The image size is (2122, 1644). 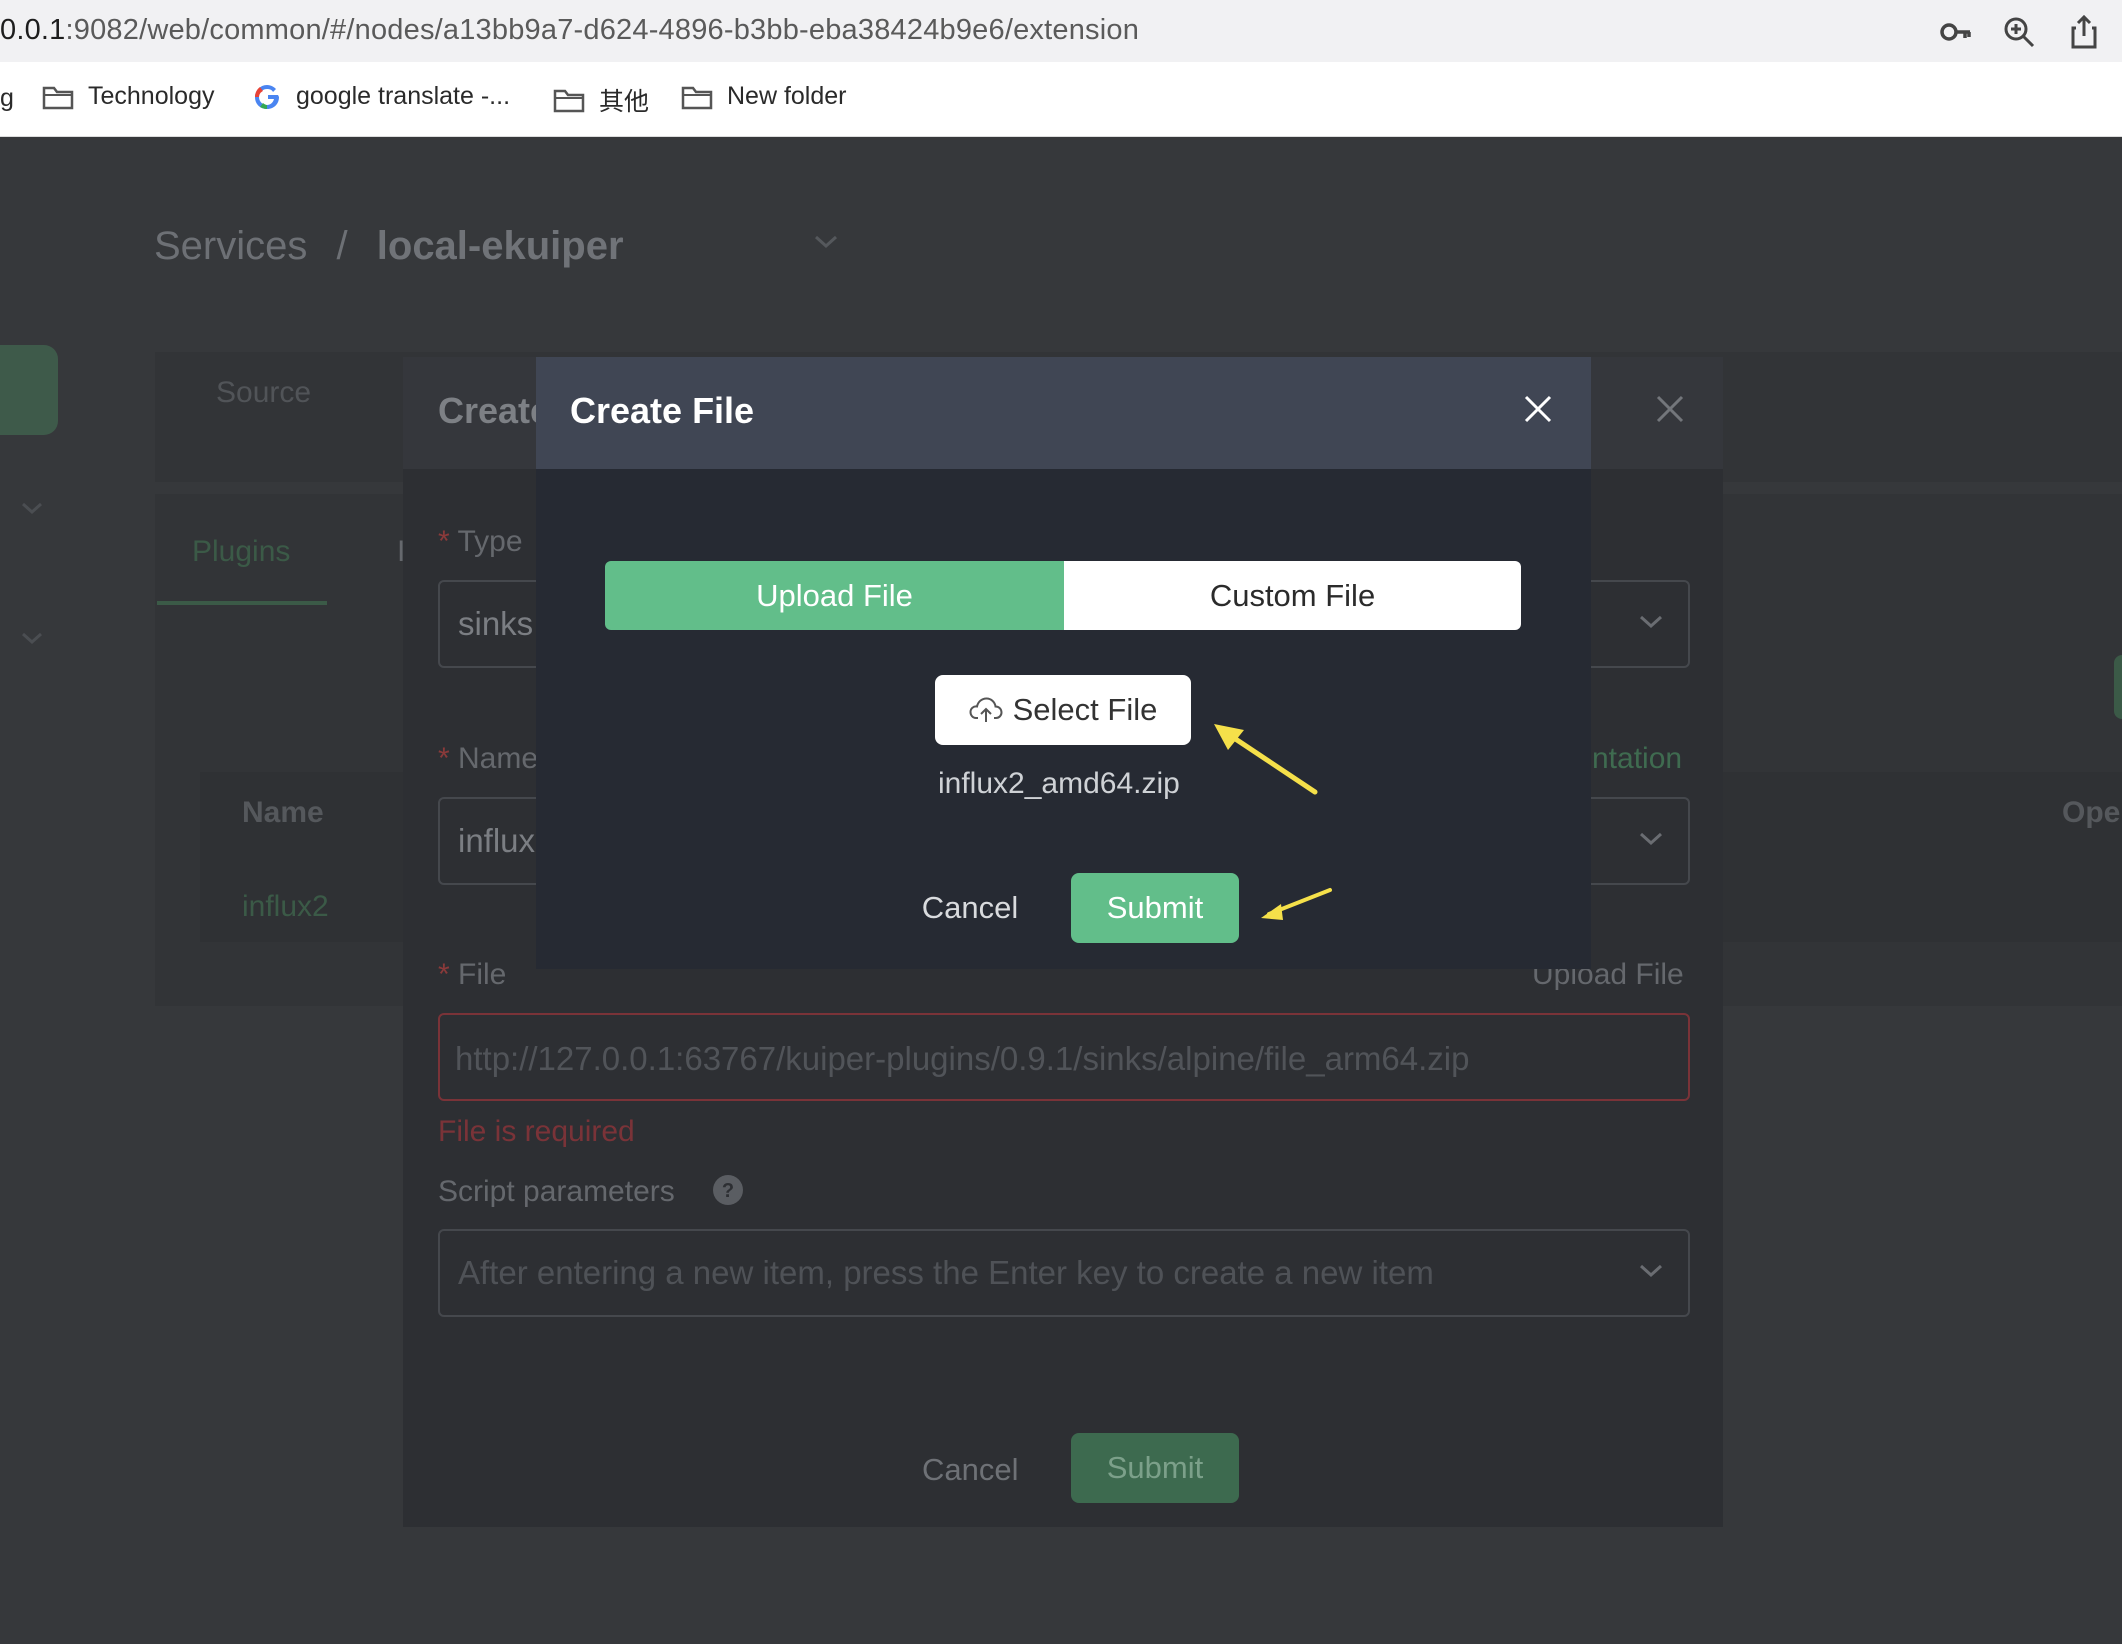 I want to click on tab-underline, so click(x=242, y=603).